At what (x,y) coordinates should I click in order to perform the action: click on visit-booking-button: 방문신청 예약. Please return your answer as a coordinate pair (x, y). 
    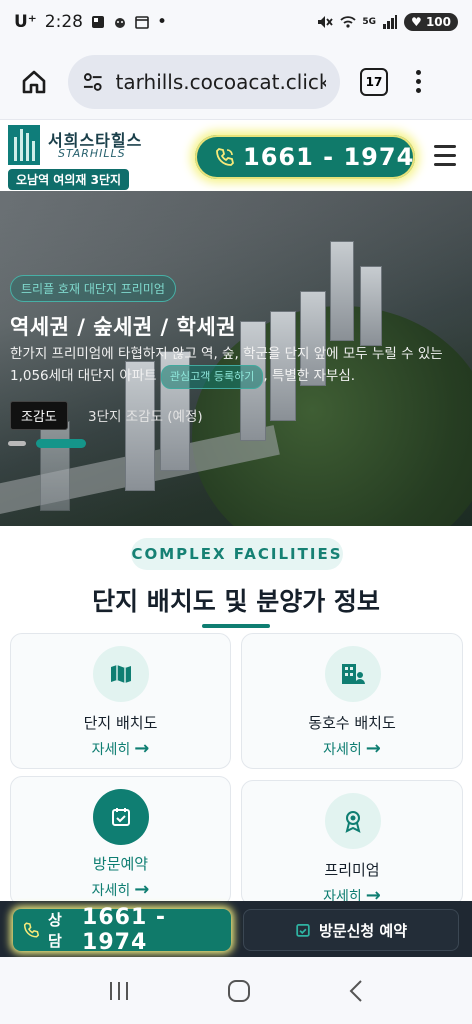
    Looking at the image, I should click on (351, 930).